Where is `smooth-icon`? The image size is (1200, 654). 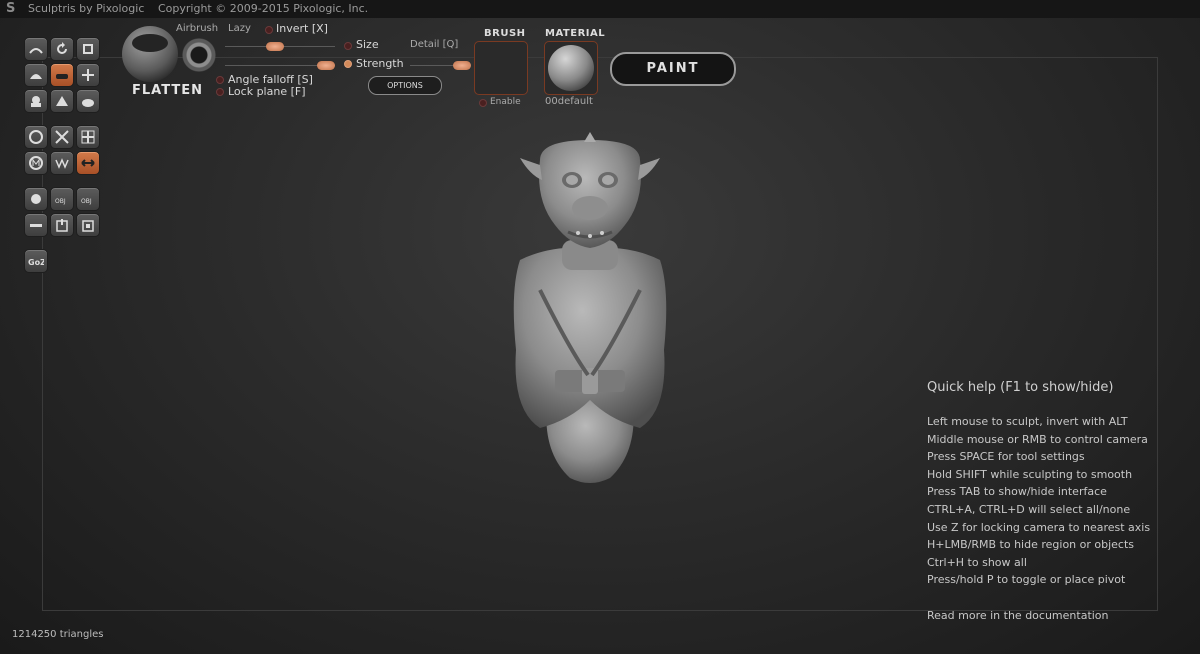
smooth-icon is located at coordinates (88, 101).